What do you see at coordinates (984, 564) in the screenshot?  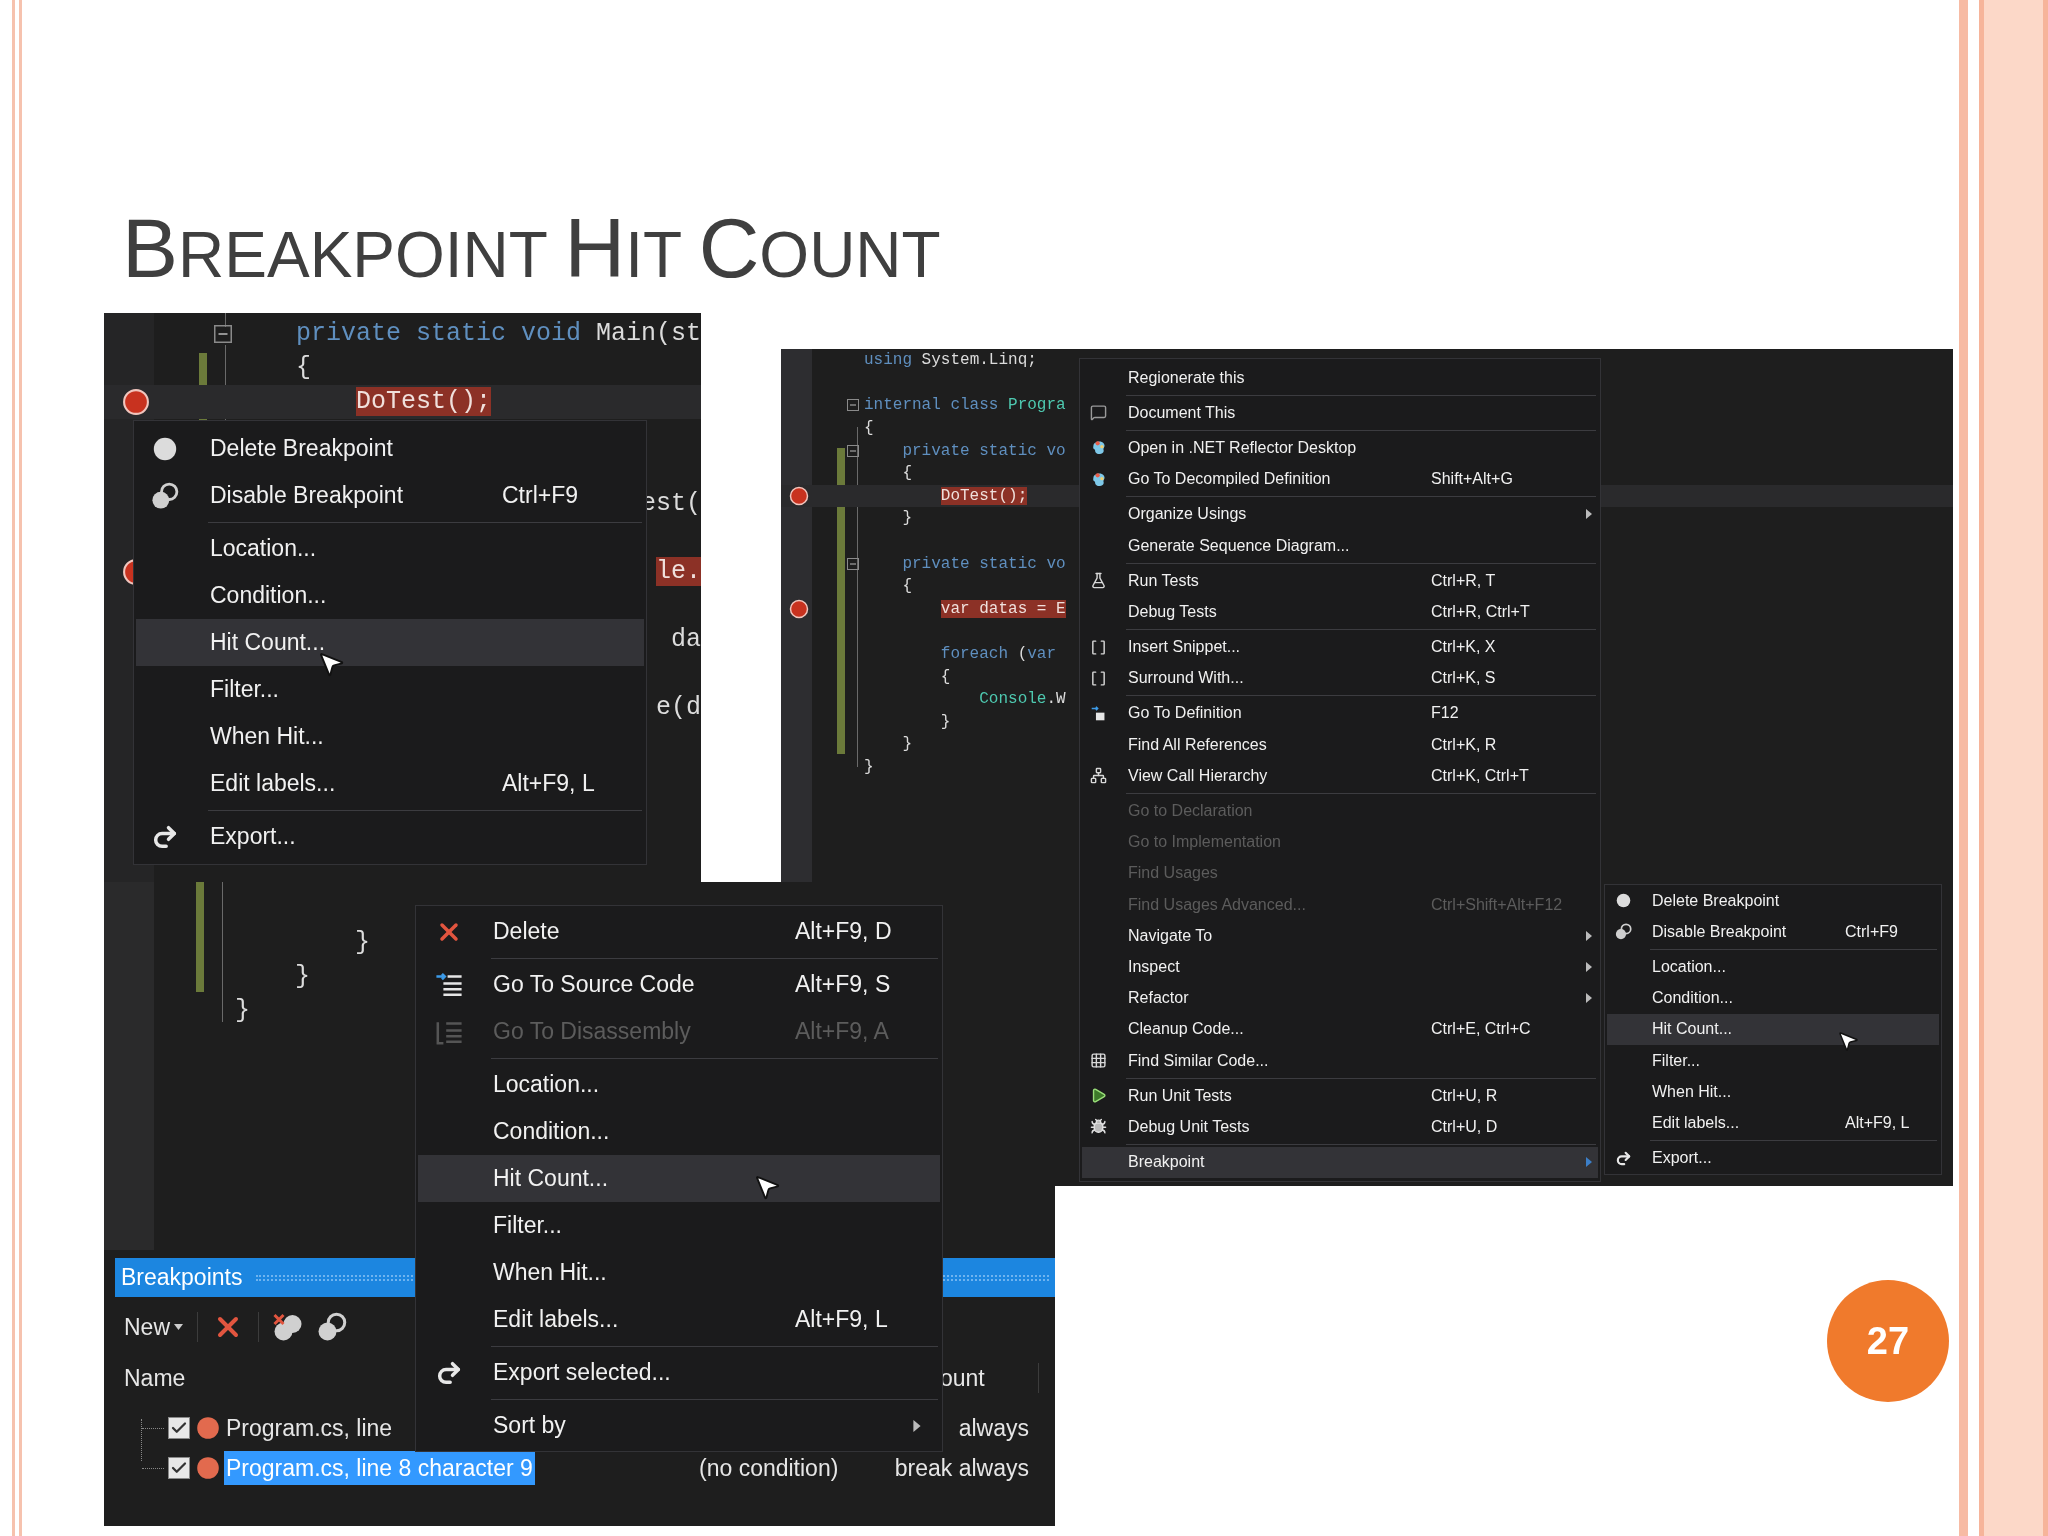 I see `code-text: private static vo` at bounding box center [984, 564].